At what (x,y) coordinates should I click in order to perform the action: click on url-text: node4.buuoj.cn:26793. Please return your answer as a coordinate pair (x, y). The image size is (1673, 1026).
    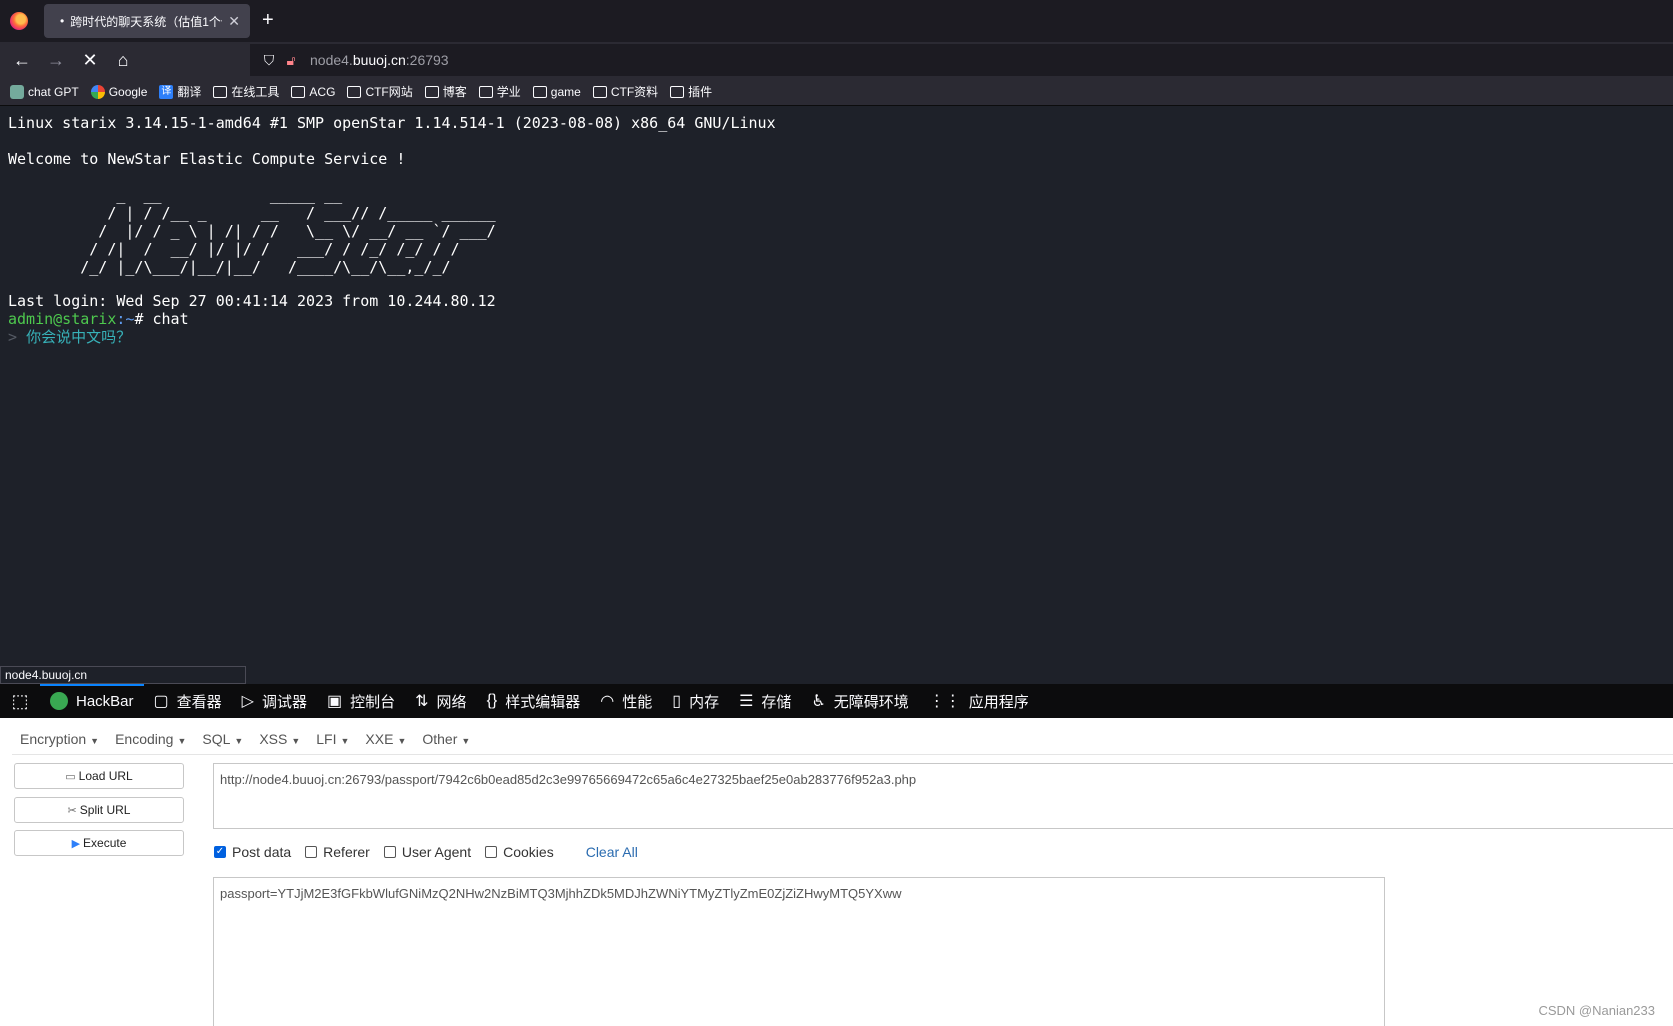
    Looking at the image, I should click on (379, 60).